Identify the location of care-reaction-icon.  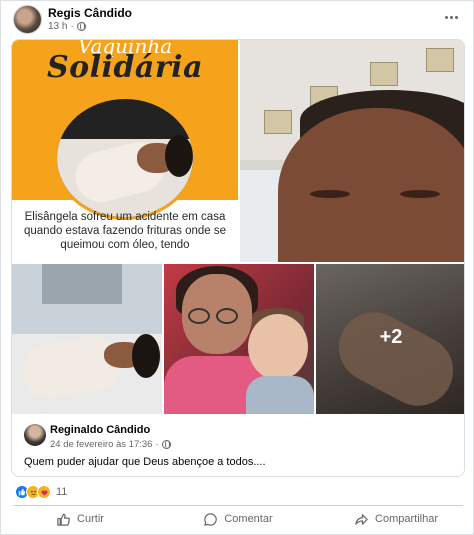
(44, 492).